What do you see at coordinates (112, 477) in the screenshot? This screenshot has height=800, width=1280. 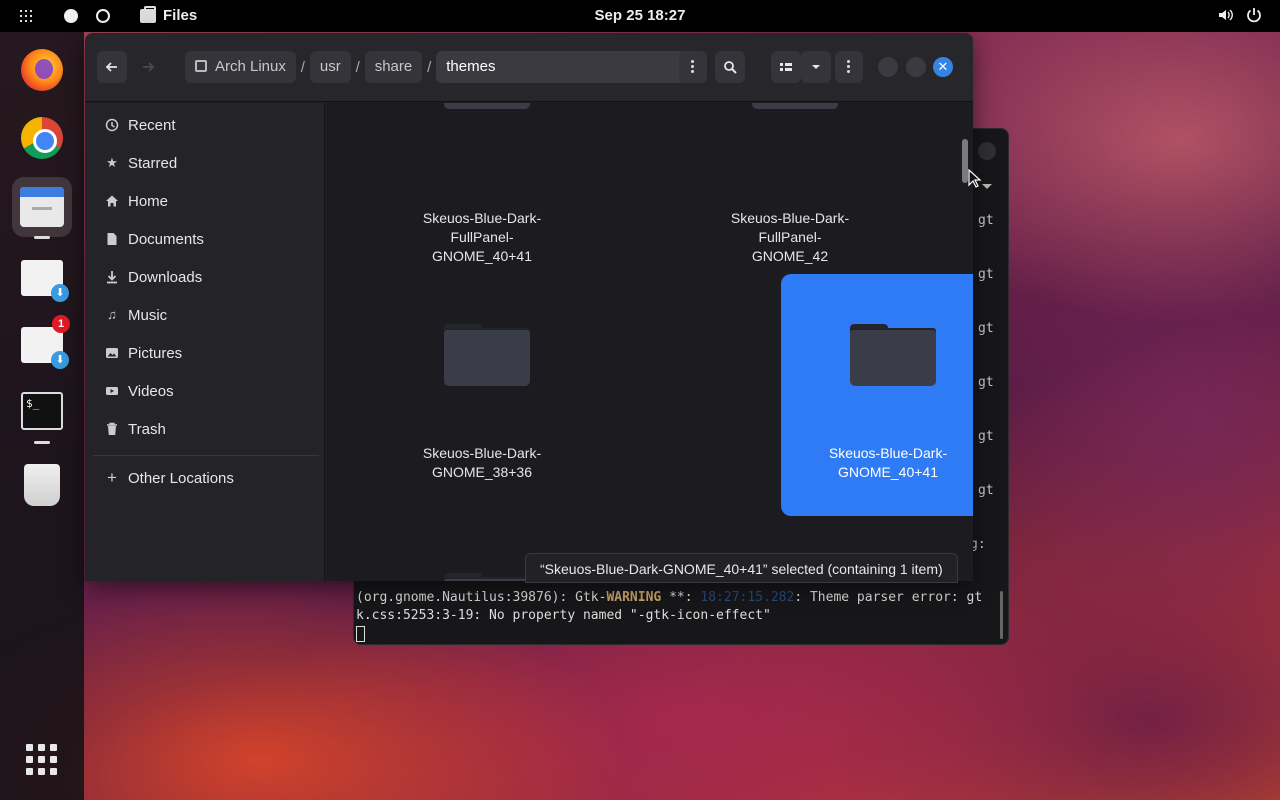 I see `plus-icon: +` at bounding box center [112, 477].